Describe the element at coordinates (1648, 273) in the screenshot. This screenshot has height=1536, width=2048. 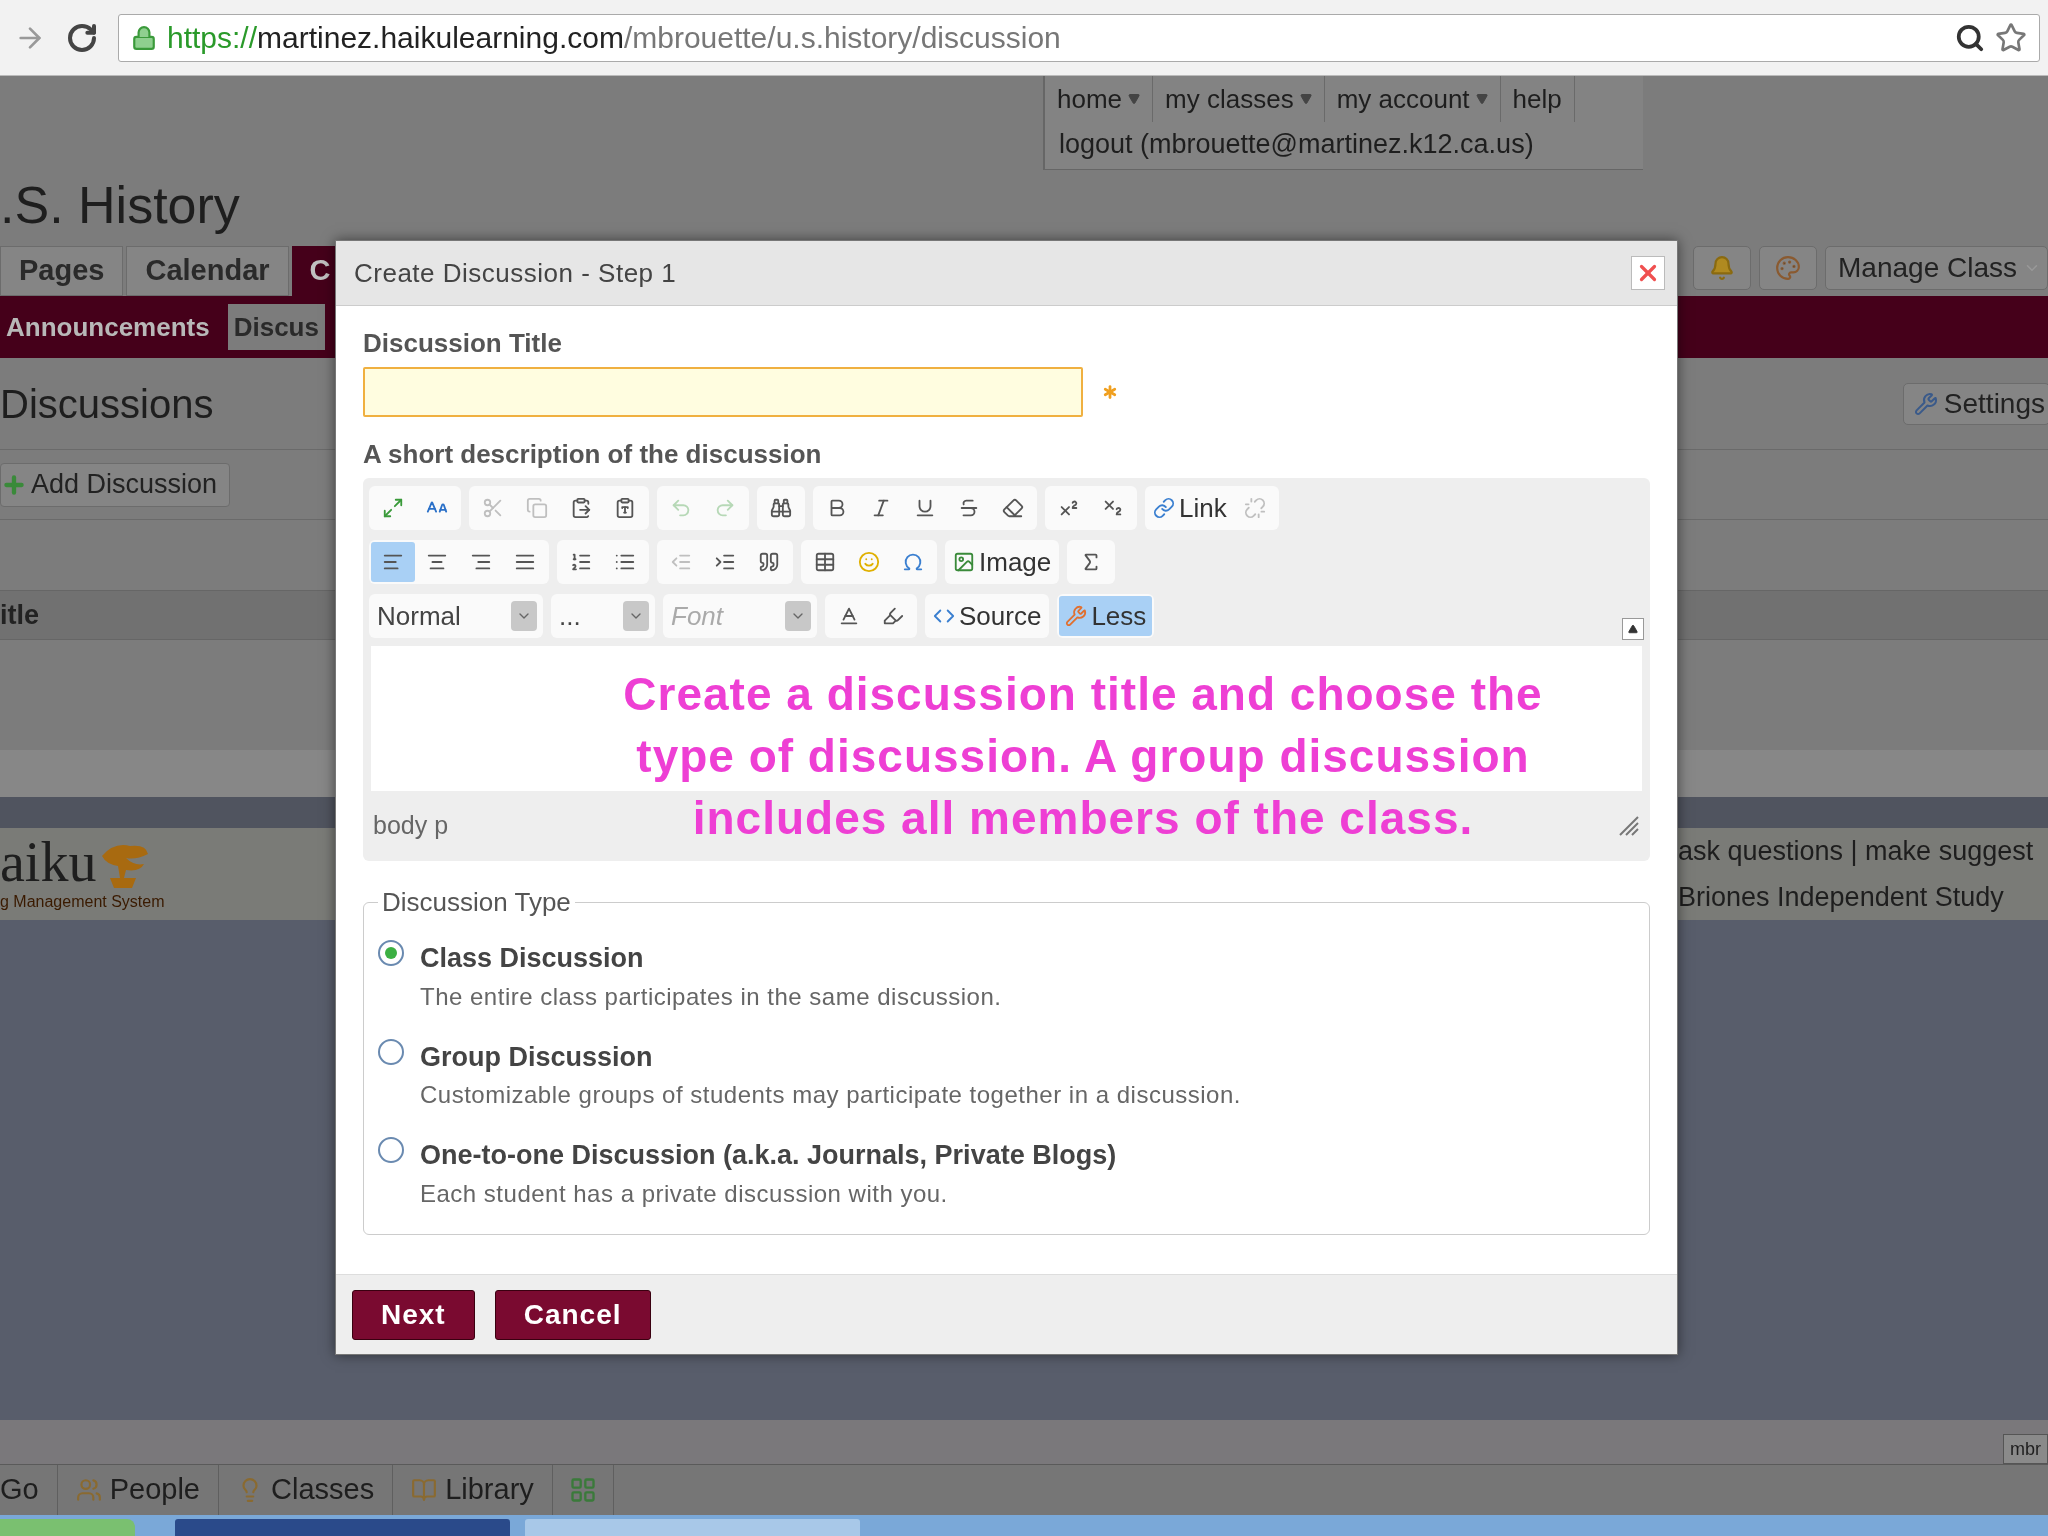
I see `close-button` at that location.